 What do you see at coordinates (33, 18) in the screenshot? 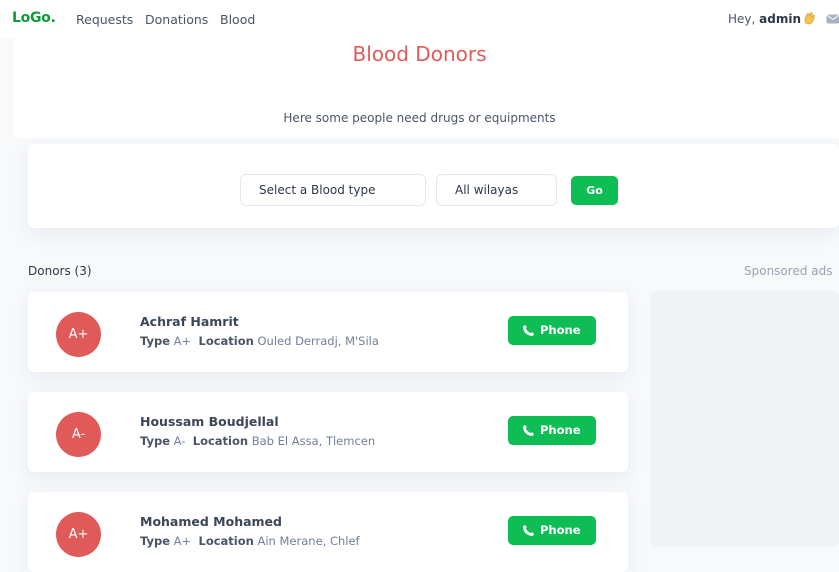
I see `logo: LoGo.` at bounding box center [33, 18].